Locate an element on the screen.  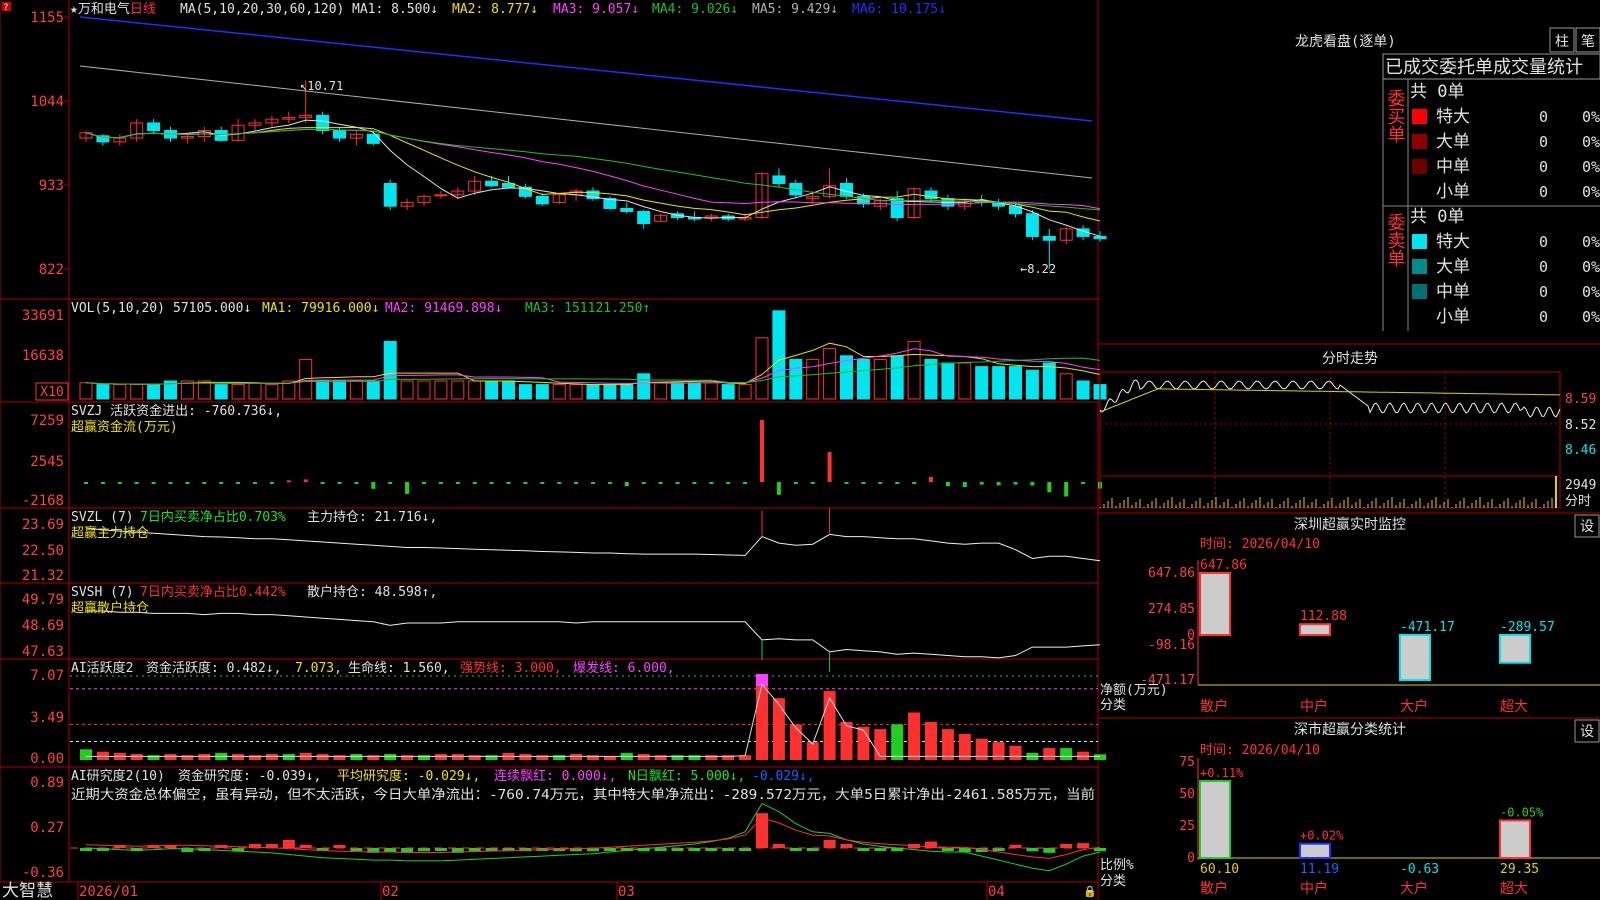
date-axis: 2026/01 02 03 04 is located at coordinates (542, 892).